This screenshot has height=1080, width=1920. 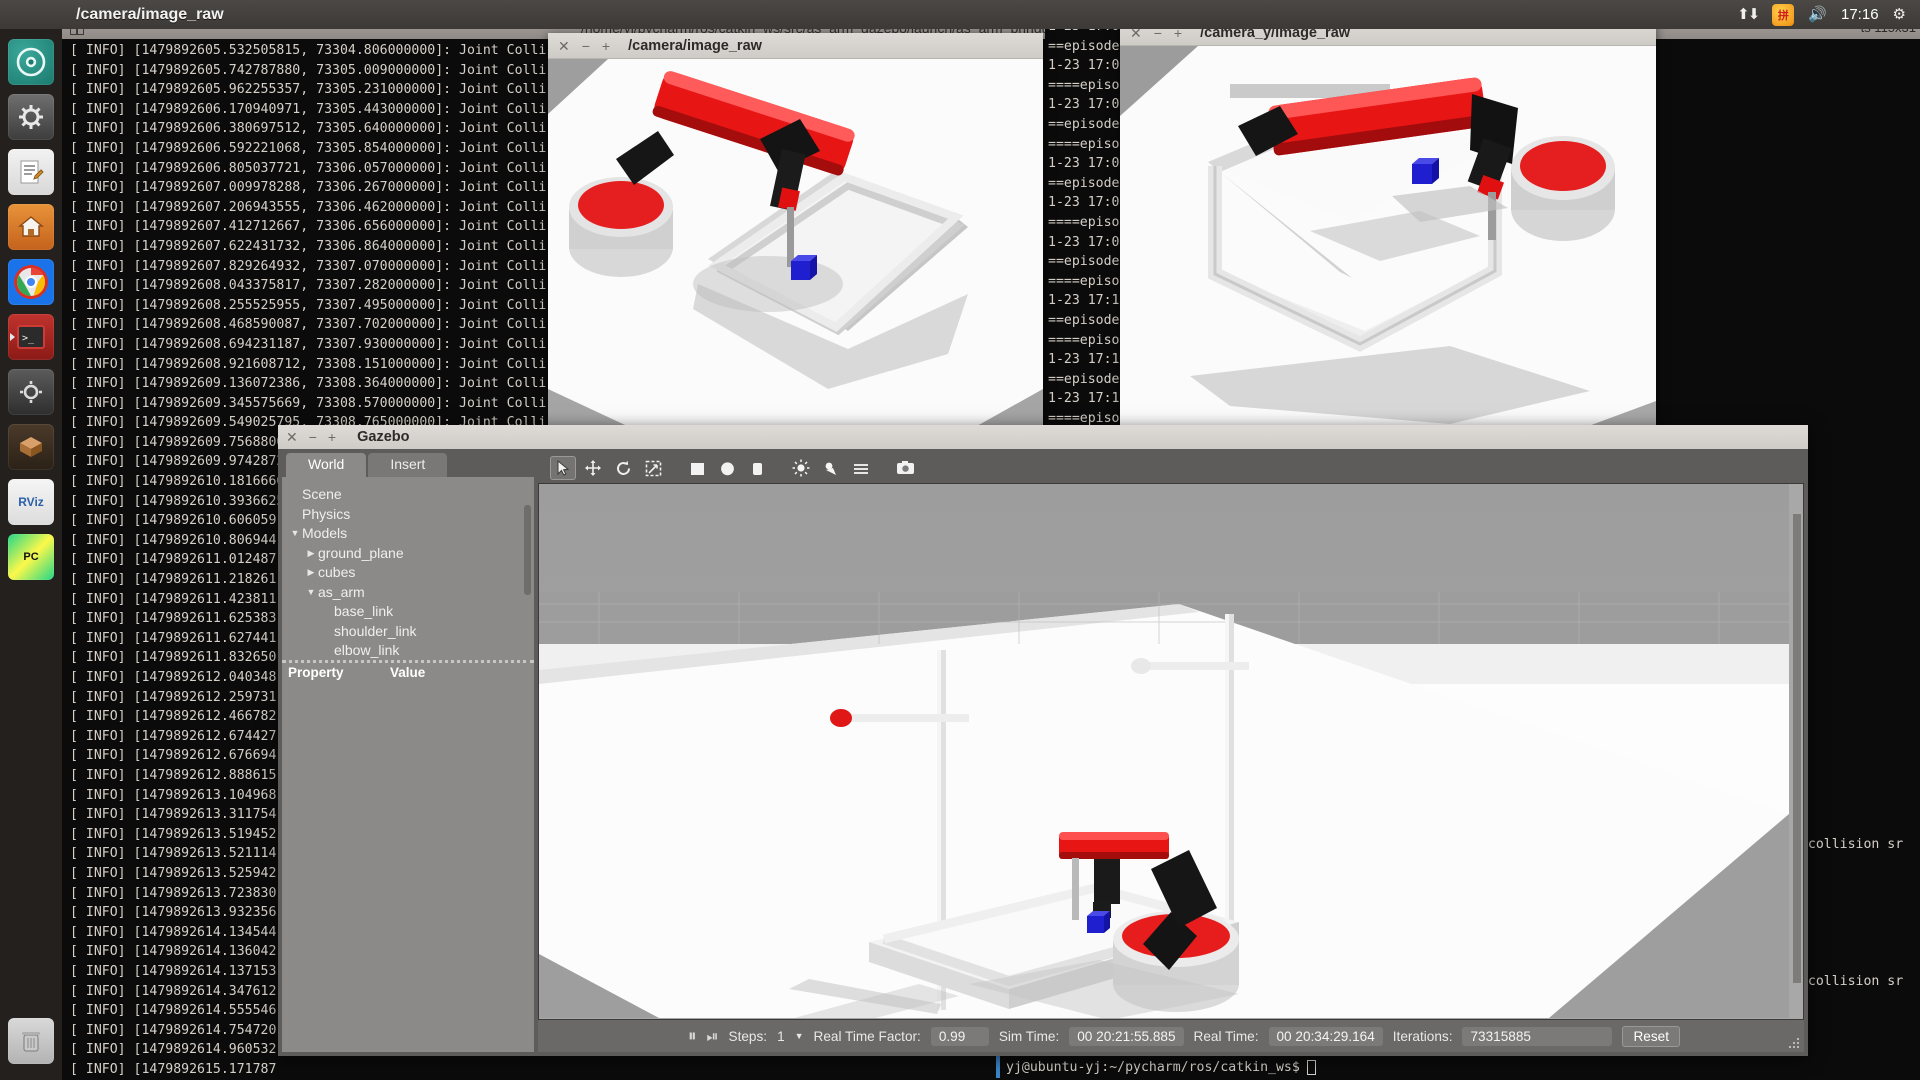 I want to click on virtualbox-icon, so click(x=31, y=447).